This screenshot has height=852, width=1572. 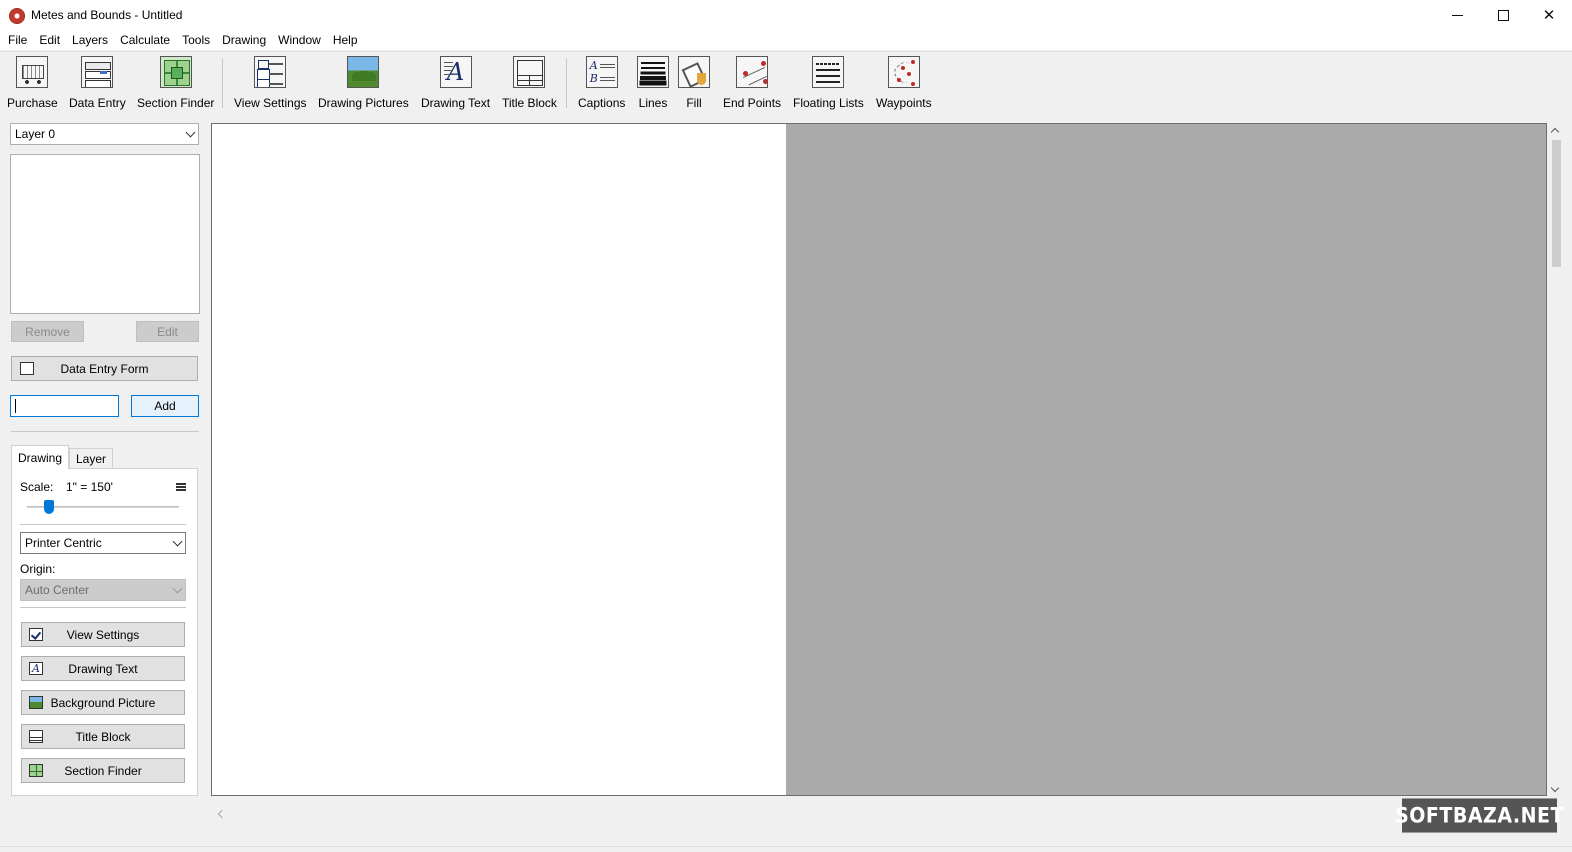 I want to click on window-title: Metes and Bounds - Untitled, so click(x=107, y=15).